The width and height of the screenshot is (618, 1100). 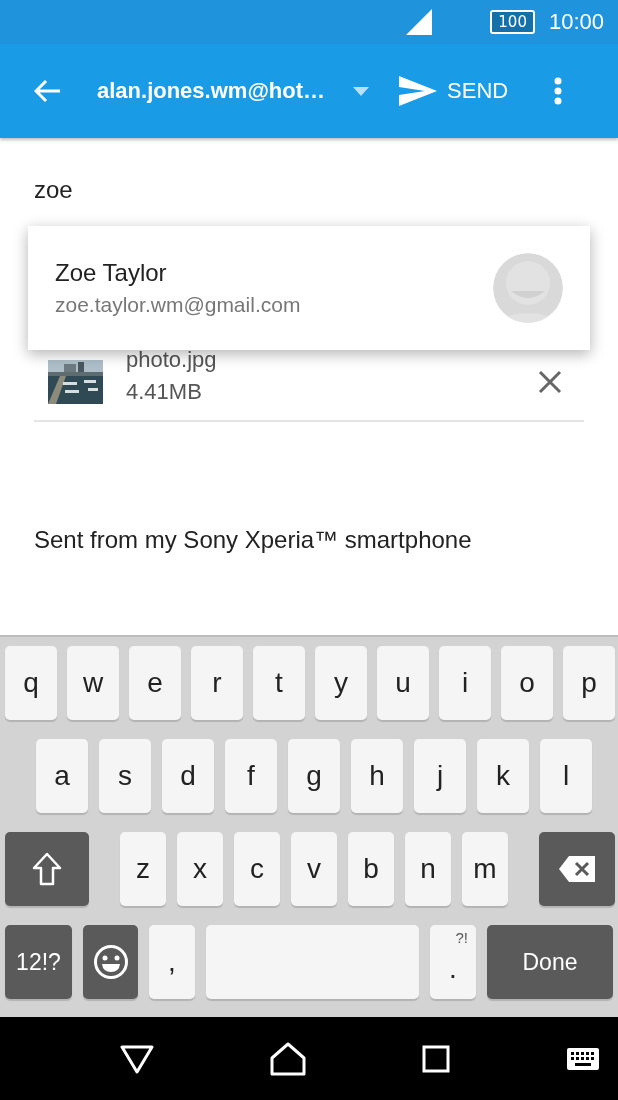 What do you see at coordinates (436, 1058) in the screenshot?
I see `recents-icon` at bounding box center [436, 1058].